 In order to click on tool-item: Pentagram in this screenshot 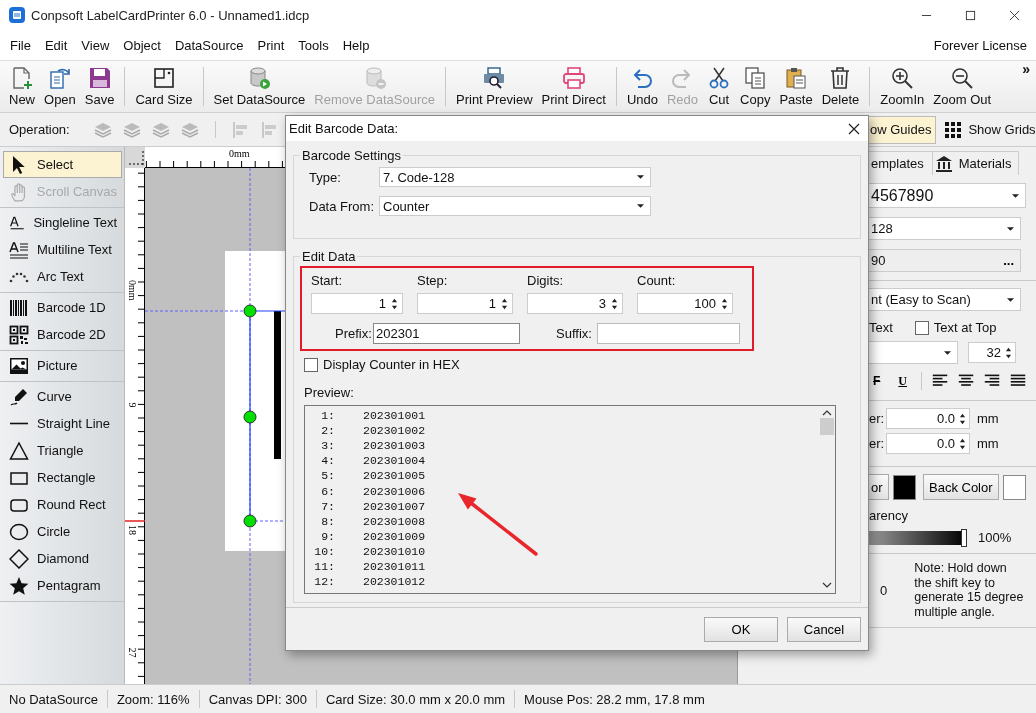, I will do `click(62, 585)`.